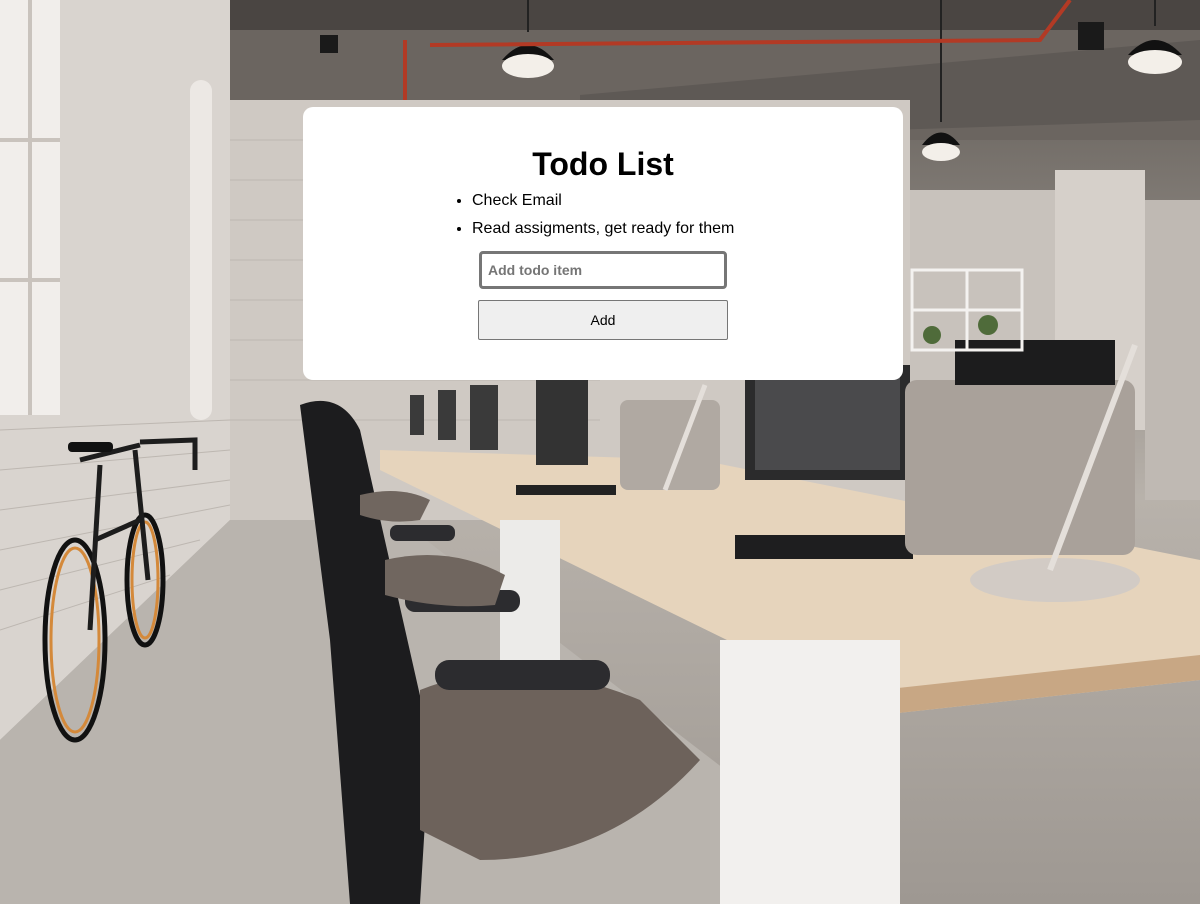 The width and height of the screenshot is (1200, 904). What do you see at coordinates (603, 233) in the screenshot?
I see `todo-item: Read assigments, get ready for them` at bounding box center [603, 233].